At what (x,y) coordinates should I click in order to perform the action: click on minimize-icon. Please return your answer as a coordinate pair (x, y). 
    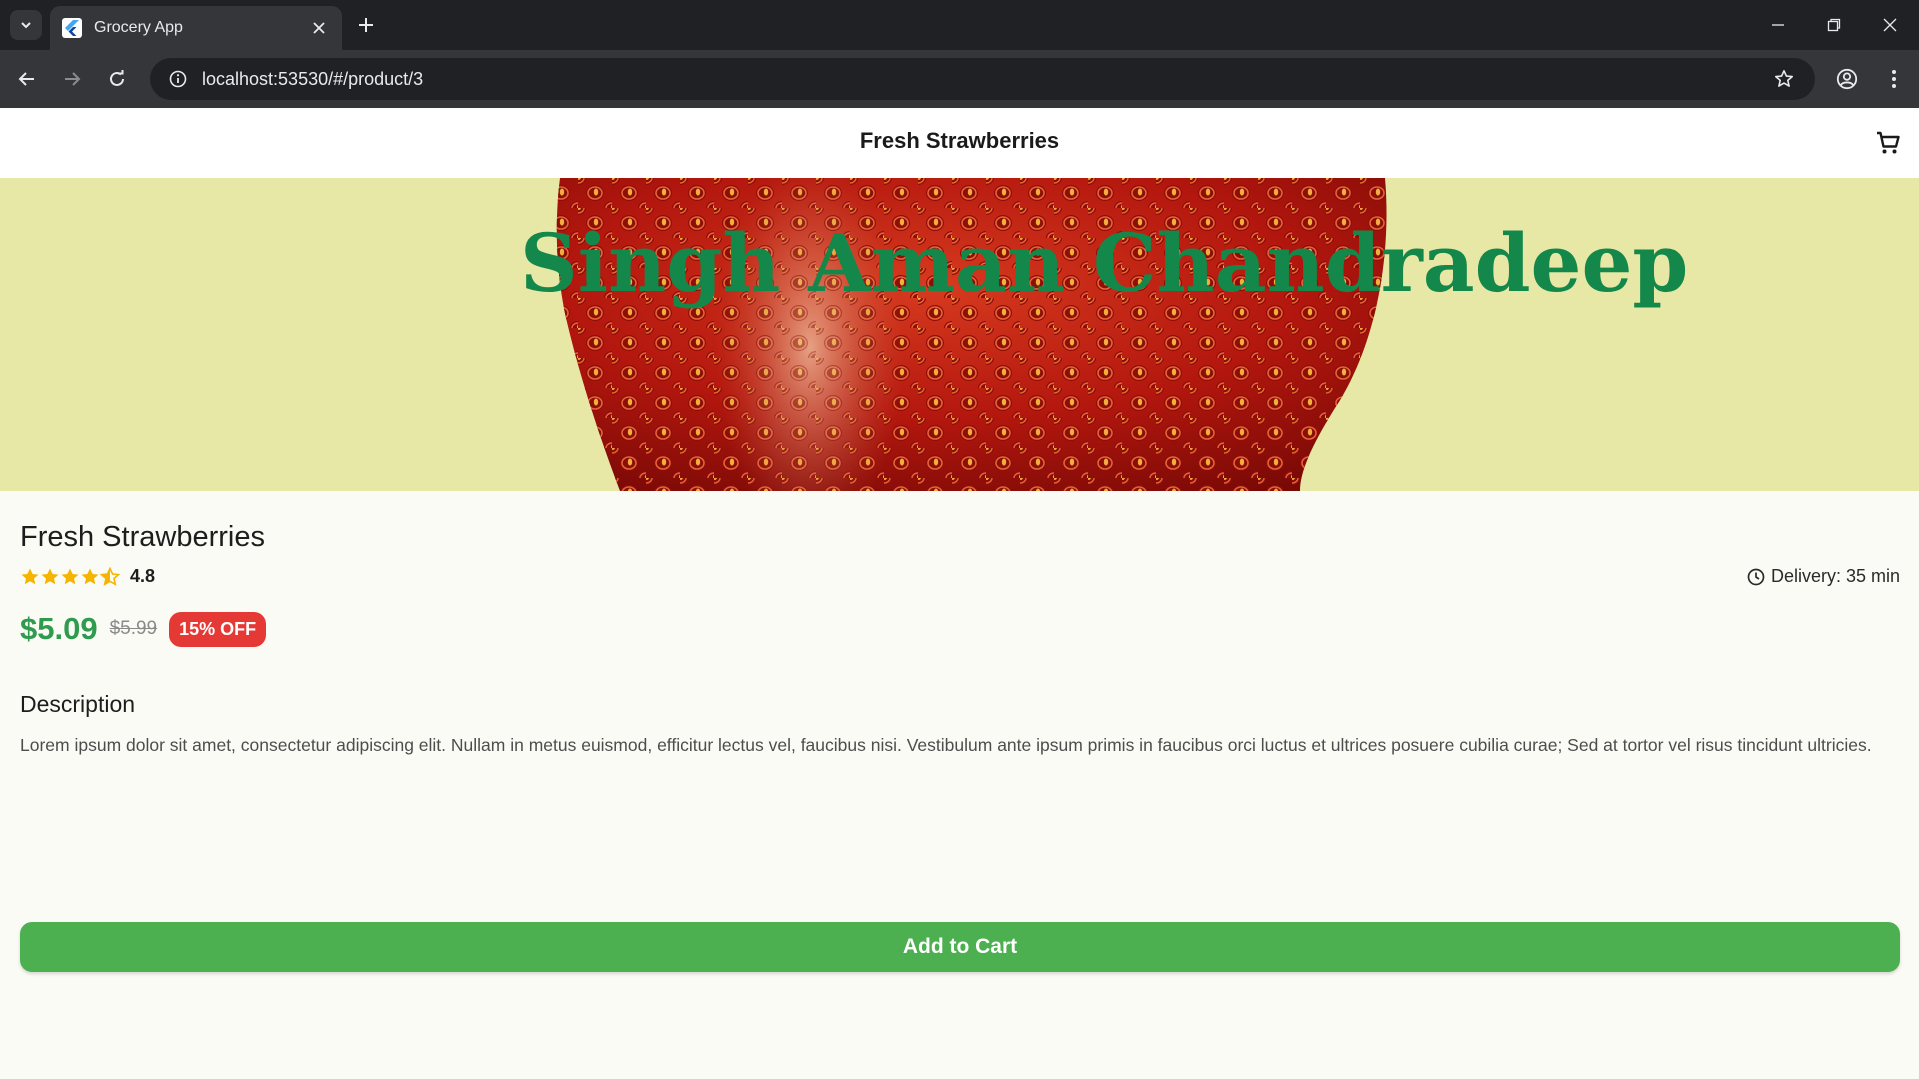
    Looking at the image, I should click on (1778, 25).